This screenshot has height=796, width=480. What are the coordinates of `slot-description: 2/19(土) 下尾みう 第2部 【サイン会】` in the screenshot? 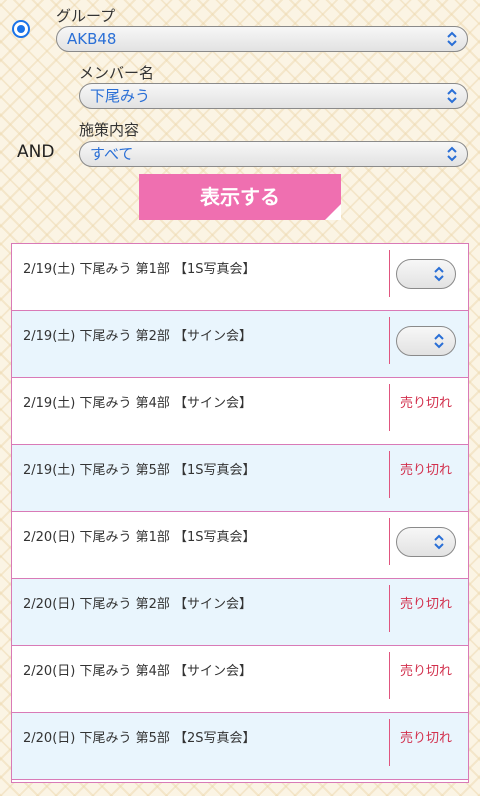 It's located at (138, 336).